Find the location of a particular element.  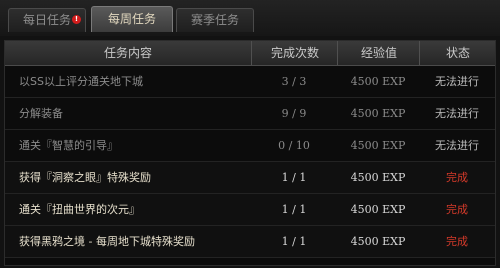

task-progress: 9 / 9 is located at coordinates (294, 113).